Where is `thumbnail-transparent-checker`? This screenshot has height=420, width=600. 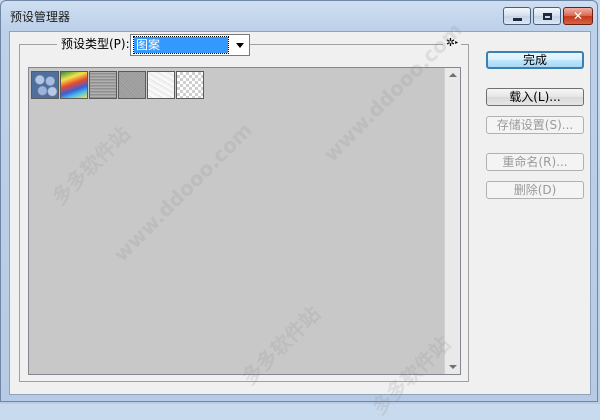 thumbnail-transparent-checker is located at coordinates (190, 85).